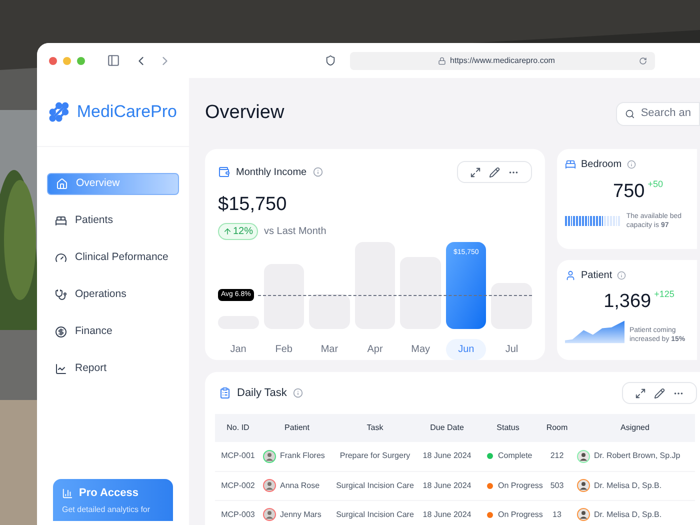 This screenshot has width=700, height=525. I want to click on column-header: Room, so click(557, 428).